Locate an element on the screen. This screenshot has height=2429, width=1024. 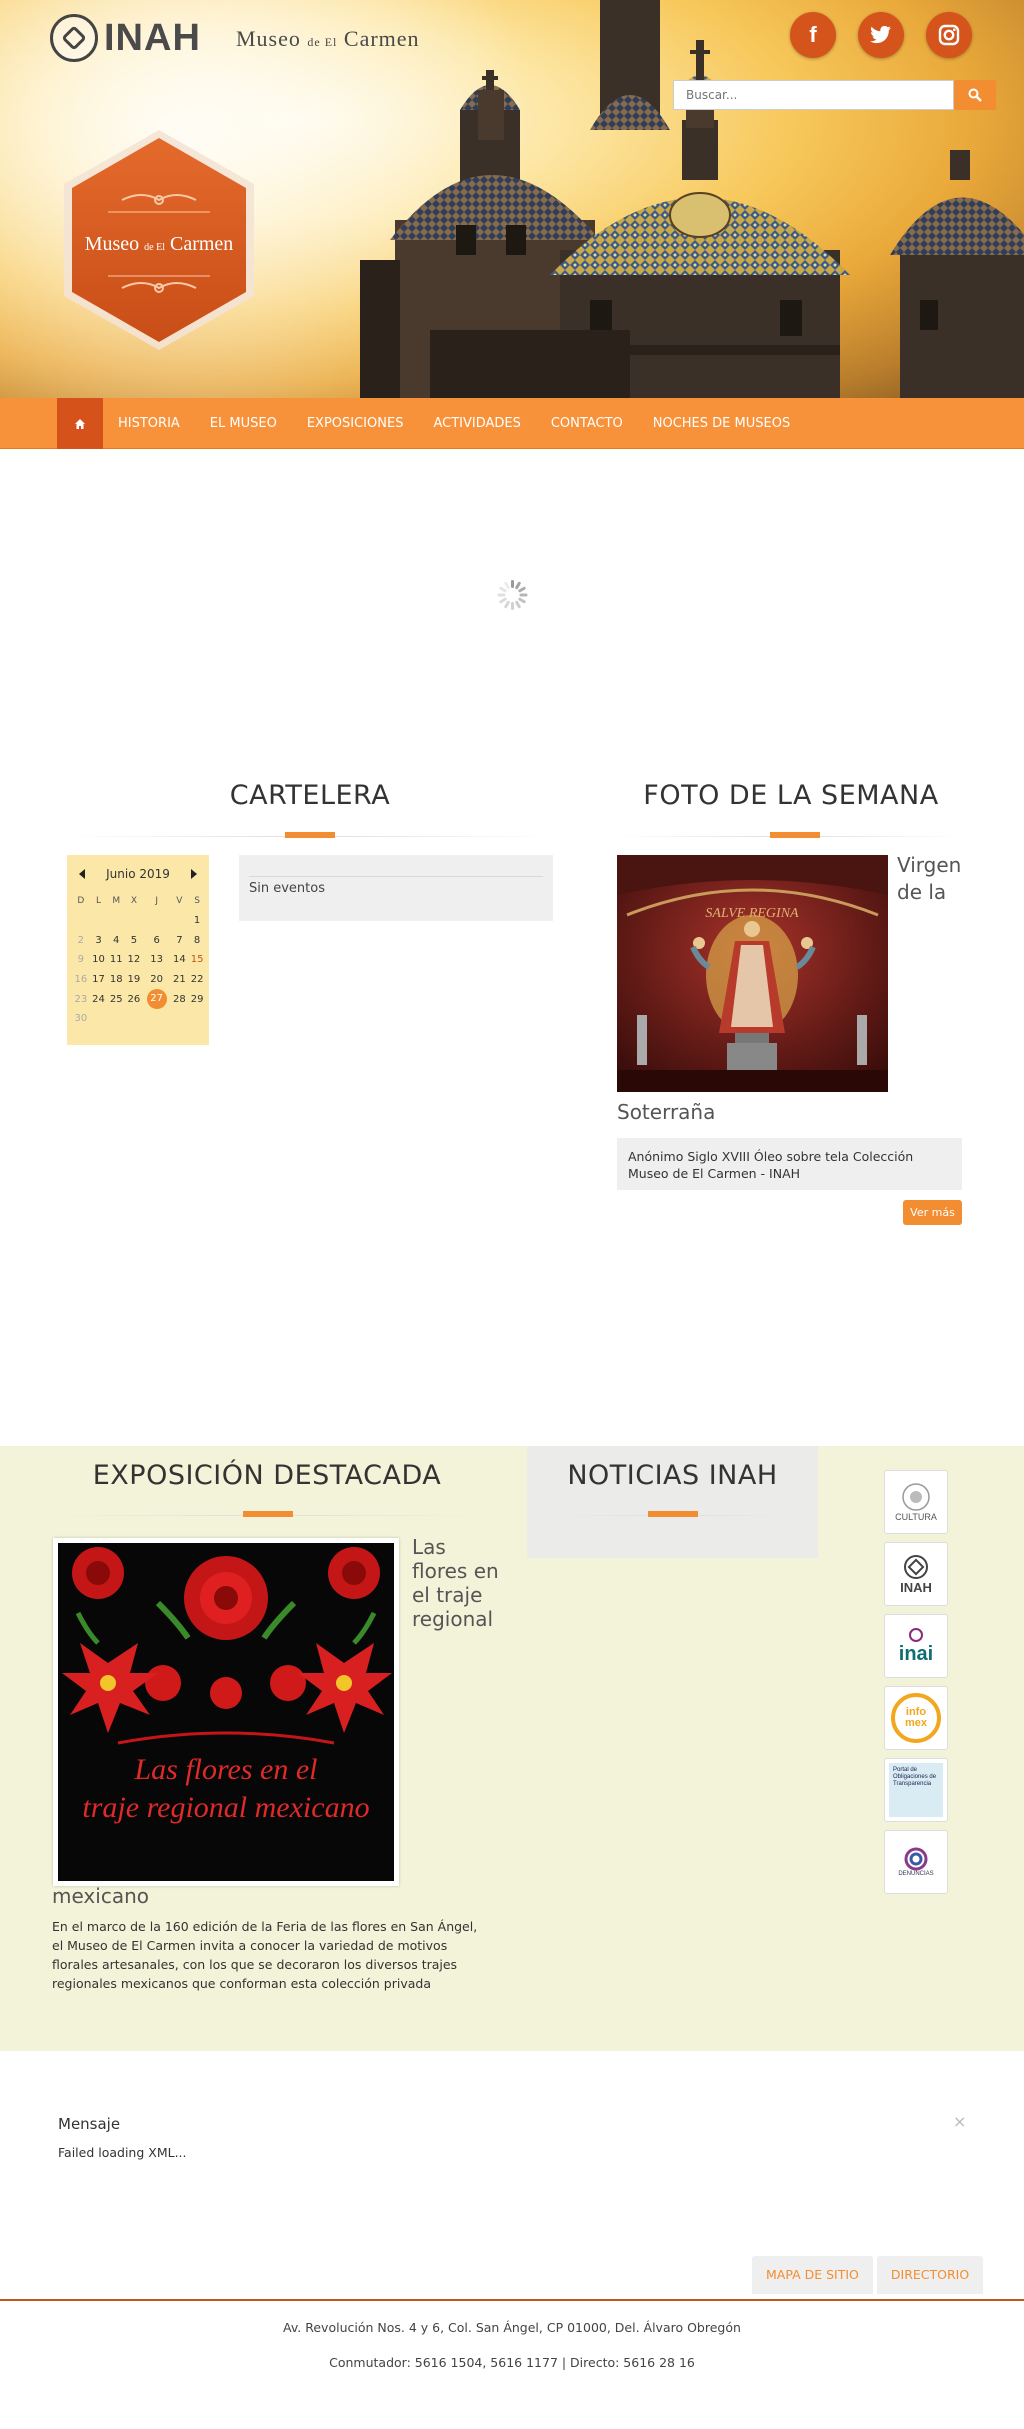
mapa-de-sitio-button: MAPA DE SITIO is located at coordinates (812, 2275).